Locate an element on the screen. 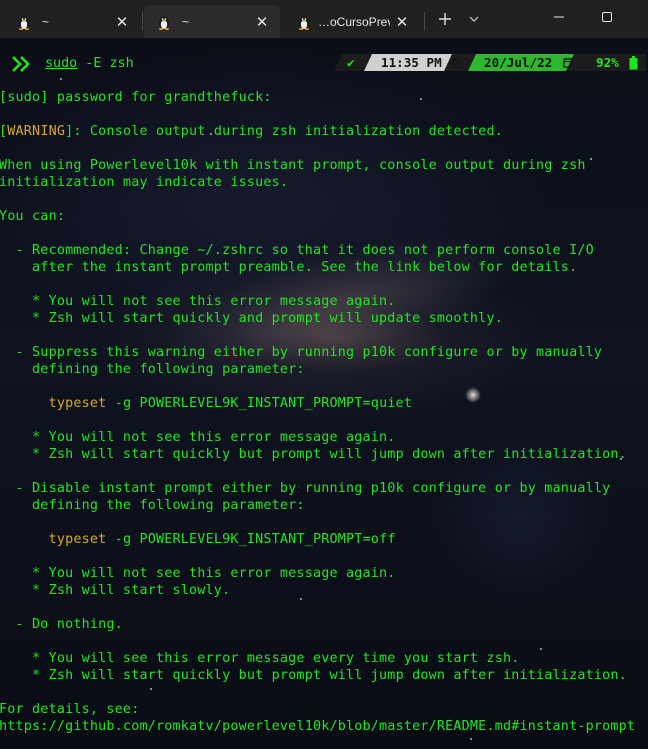 This screenshot has width=648, height=749. title-bar: ~ ✕ ~ ✕ …oCursoPrev ✕ is located at coordinates (324, 19).